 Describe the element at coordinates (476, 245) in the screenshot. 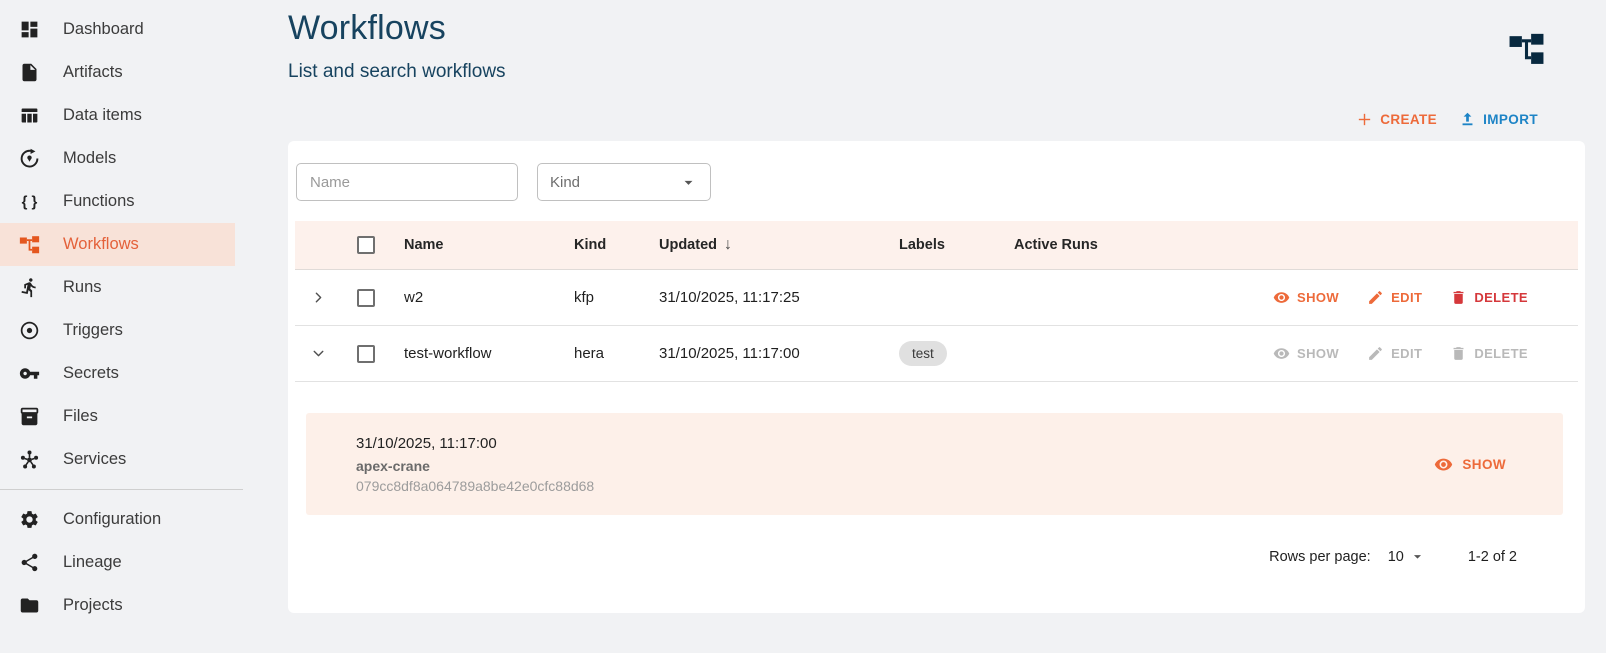

I see `column-header-name: Name` at that location.